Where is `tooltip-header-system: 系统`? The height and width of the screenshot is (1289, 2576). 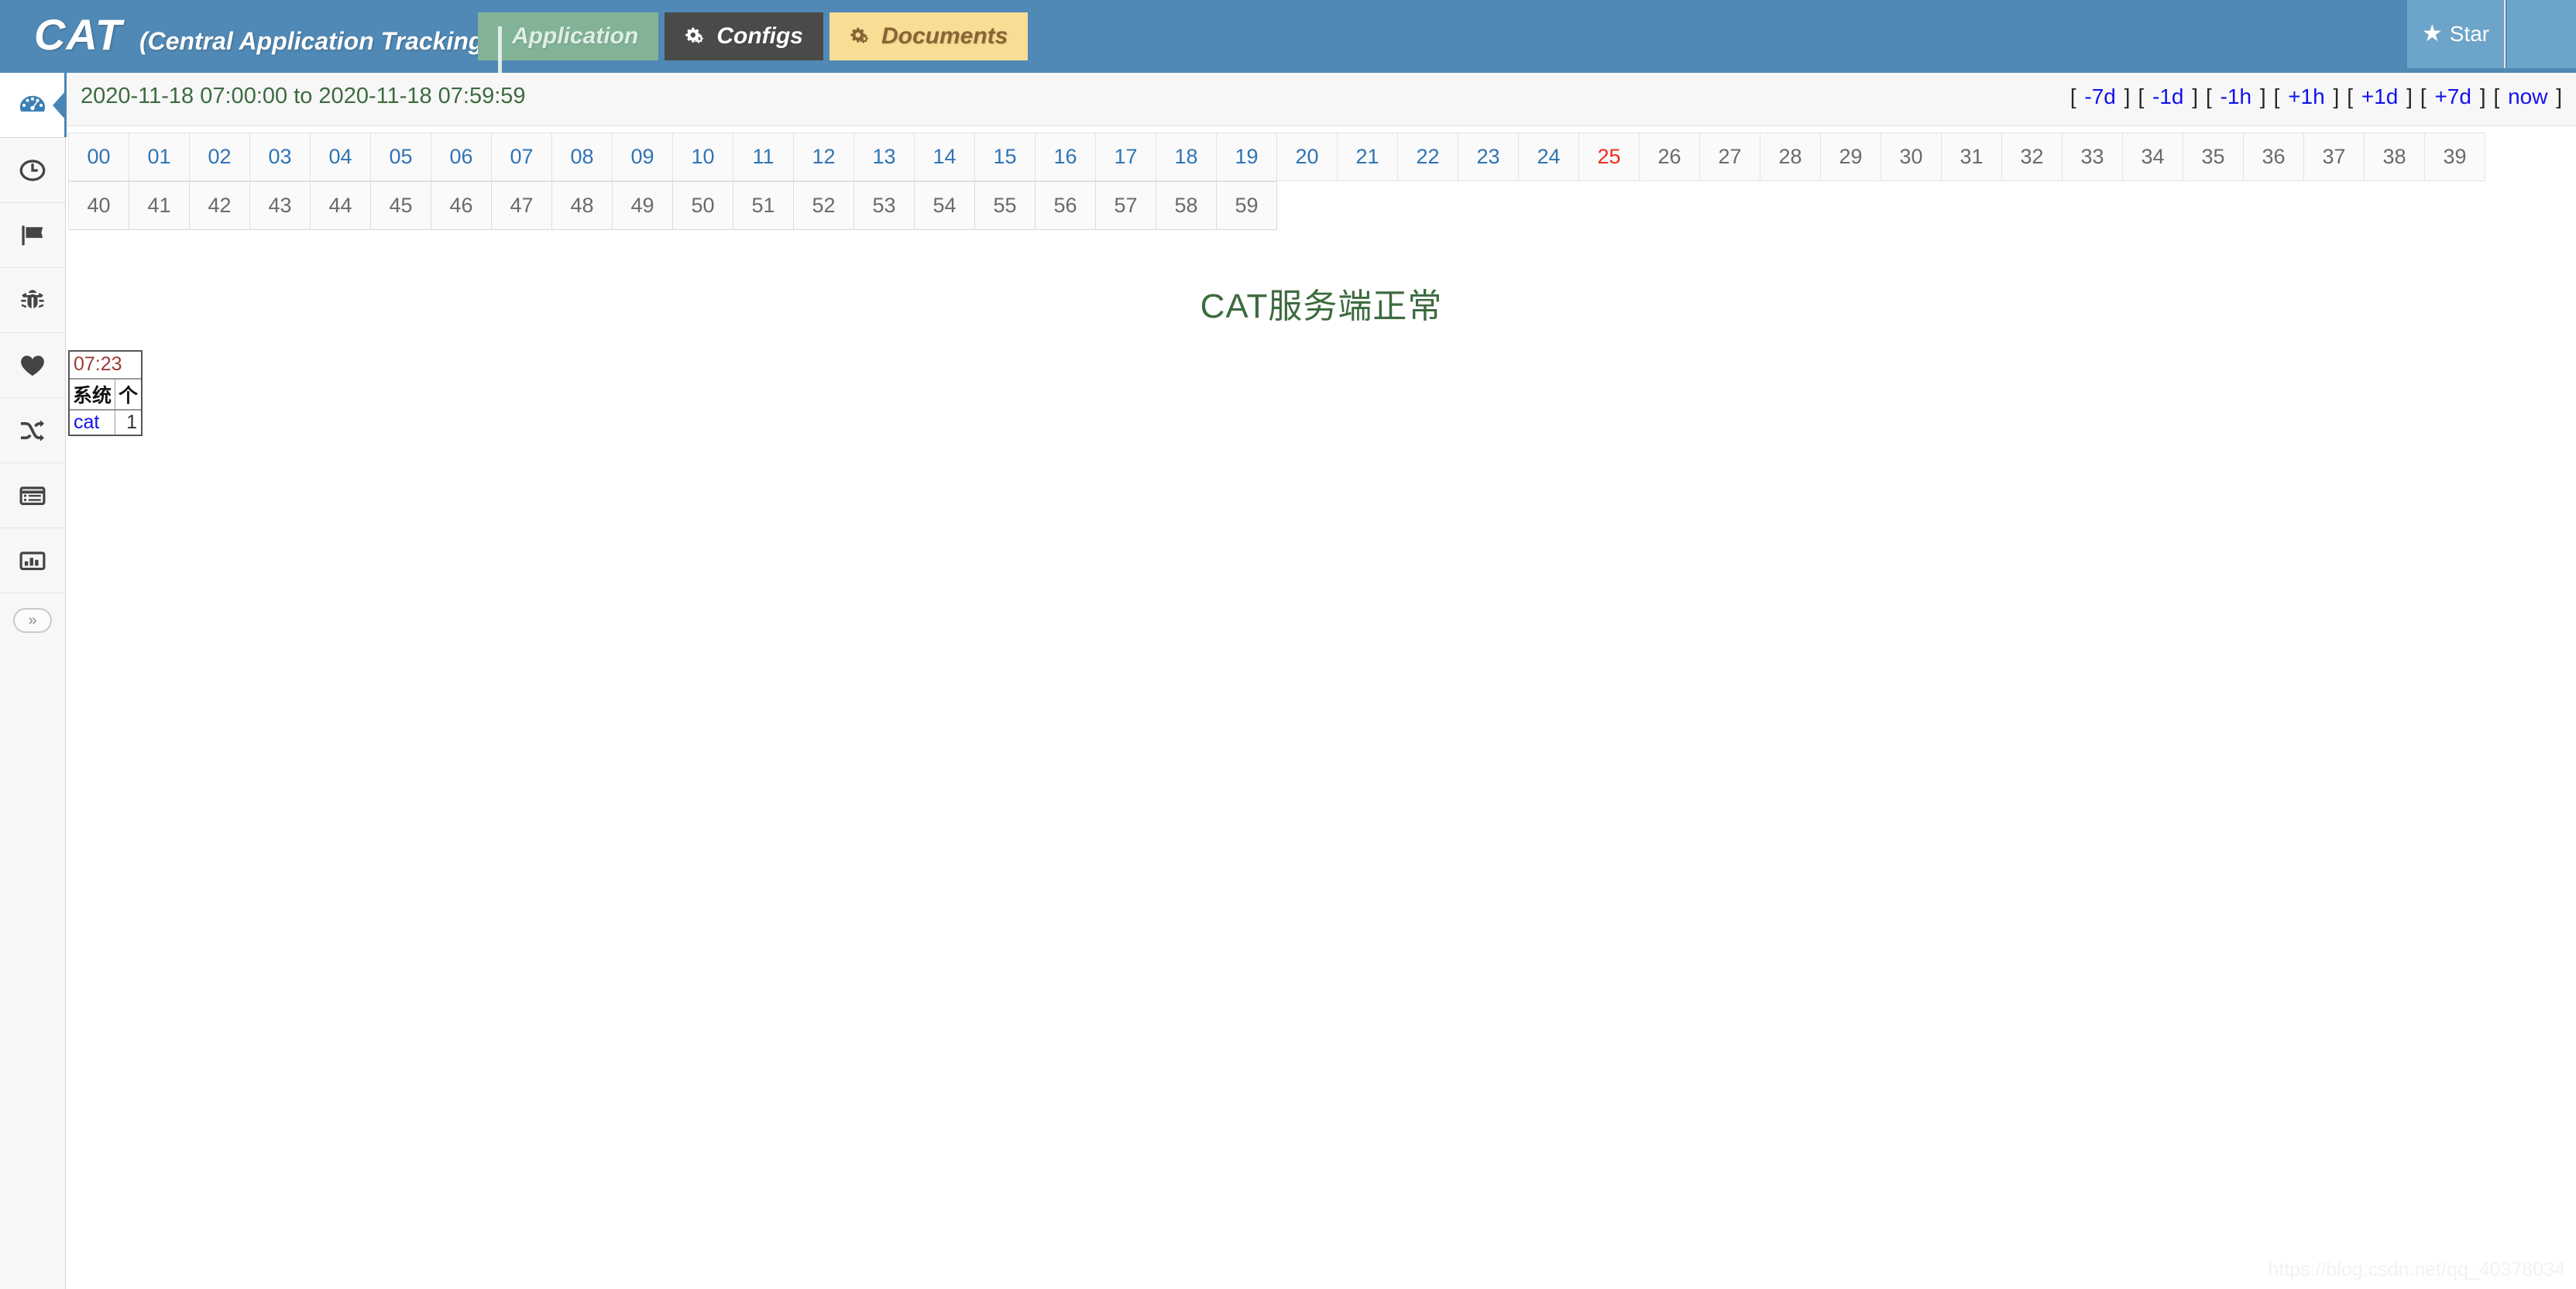 tooltip-header-system: 系统 is located at coordinates (93, 396).